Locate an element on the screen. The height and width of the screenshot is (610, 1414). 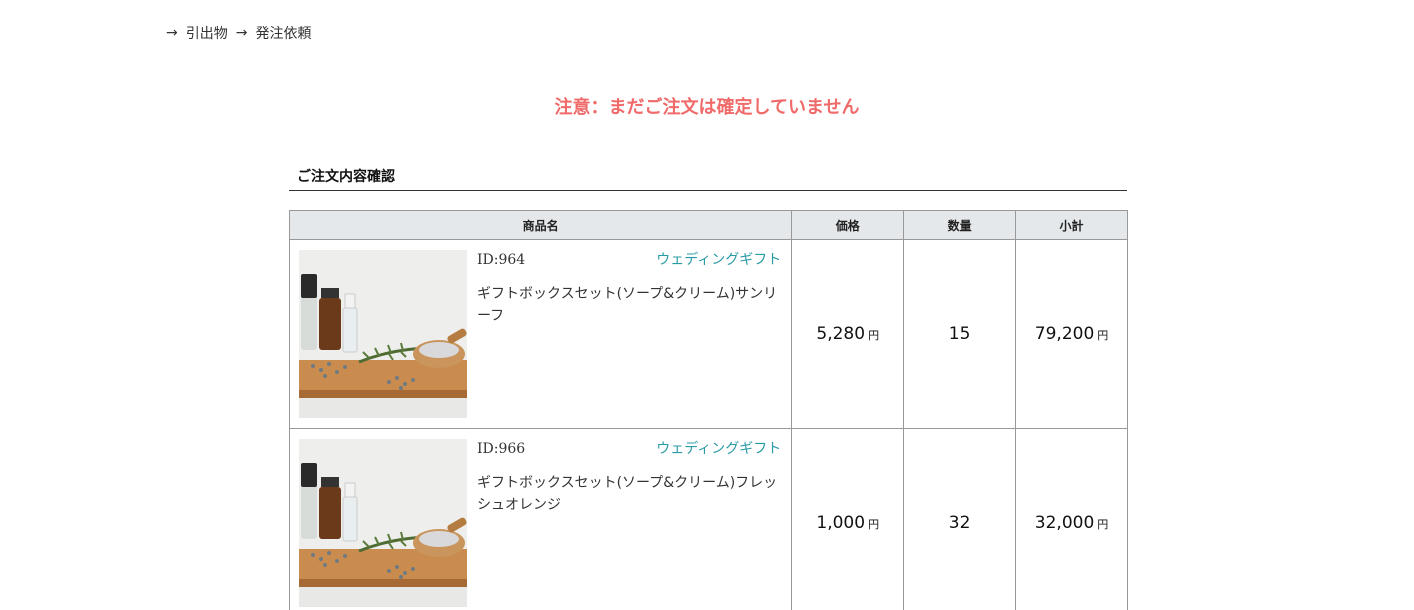
subtotal-cell: 79,200 円 is located at coordinates (1071, 334).